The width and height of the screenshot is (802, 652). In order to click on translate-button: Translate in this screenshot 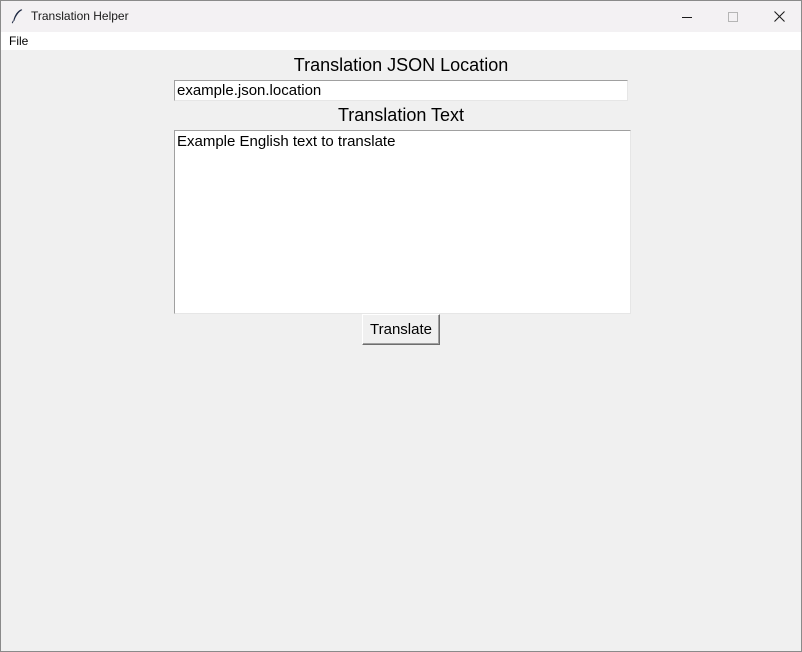, I will do `click(401, 329)`.